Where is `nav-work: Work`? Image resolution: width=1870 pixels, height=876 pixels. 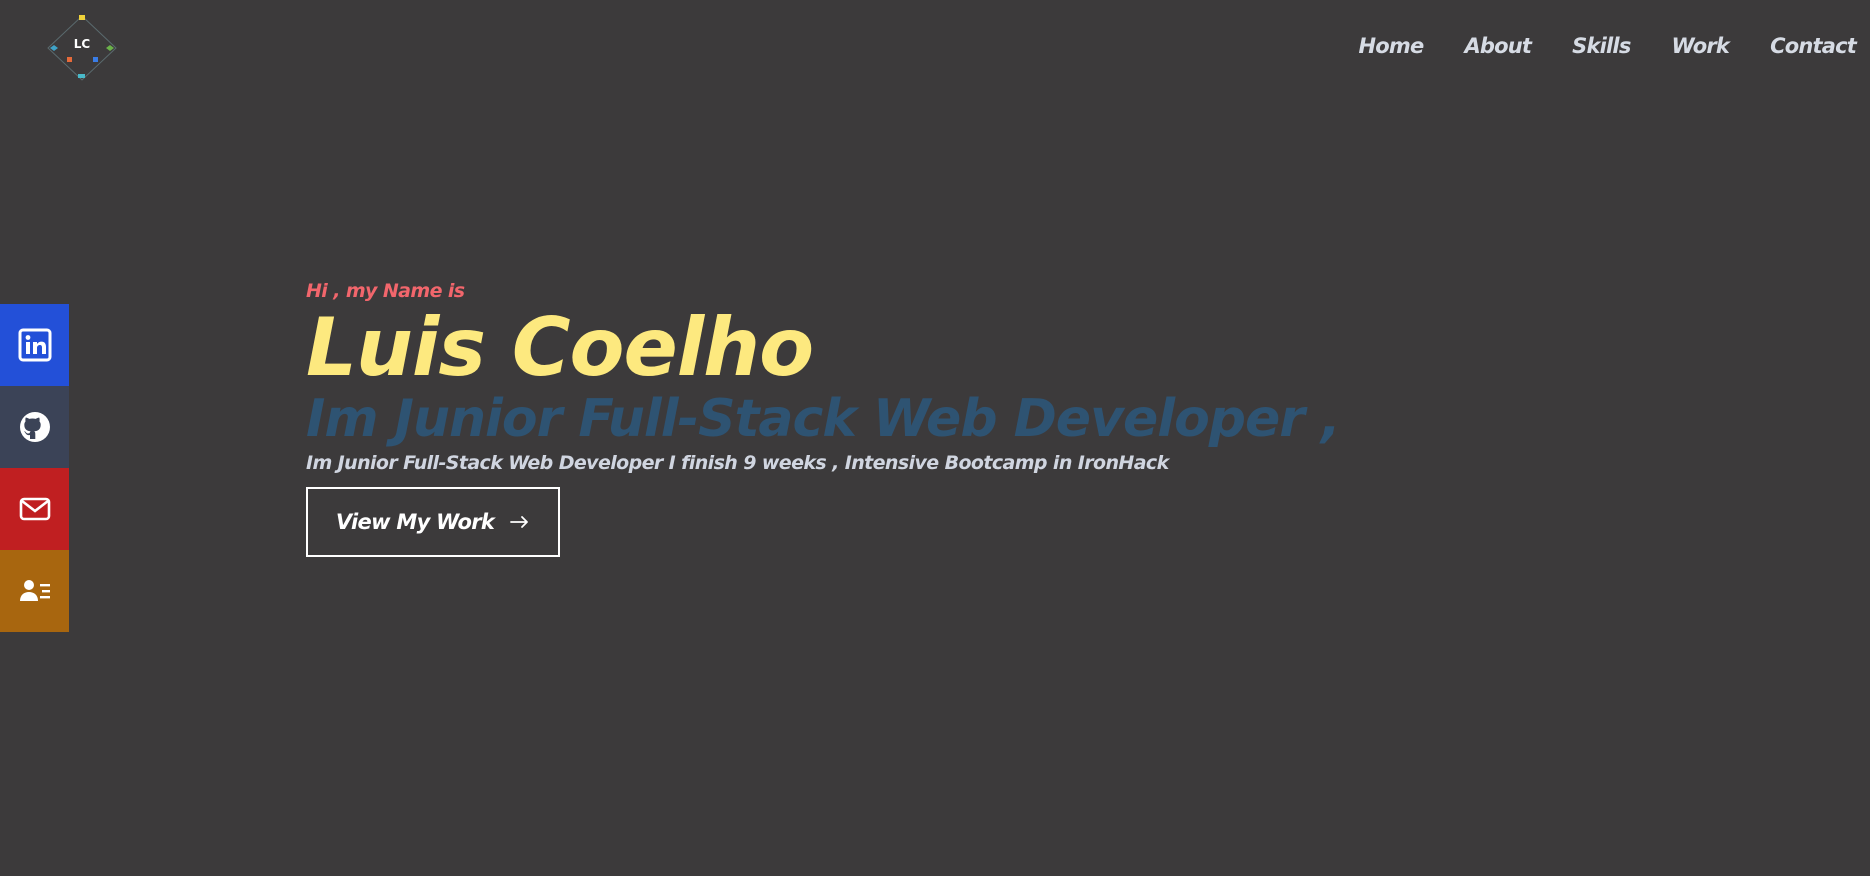
nav-work: Work is located at coordinates (1701, 46).